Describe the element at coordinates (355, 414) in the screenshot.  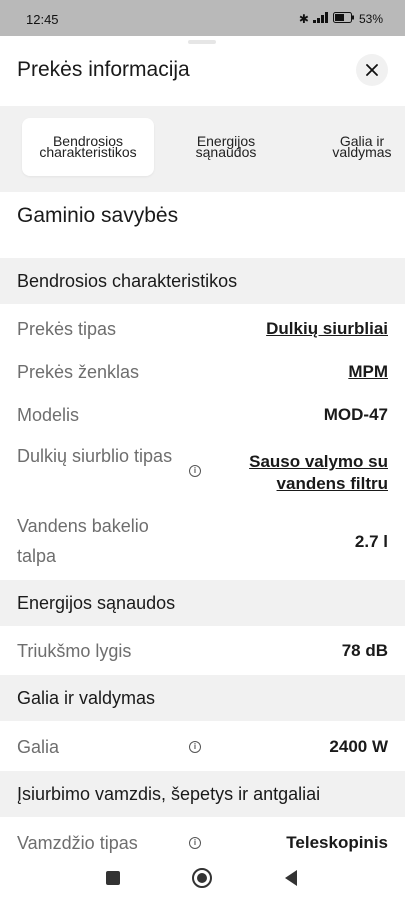
I see `spec-value: MOD-47` at that location.